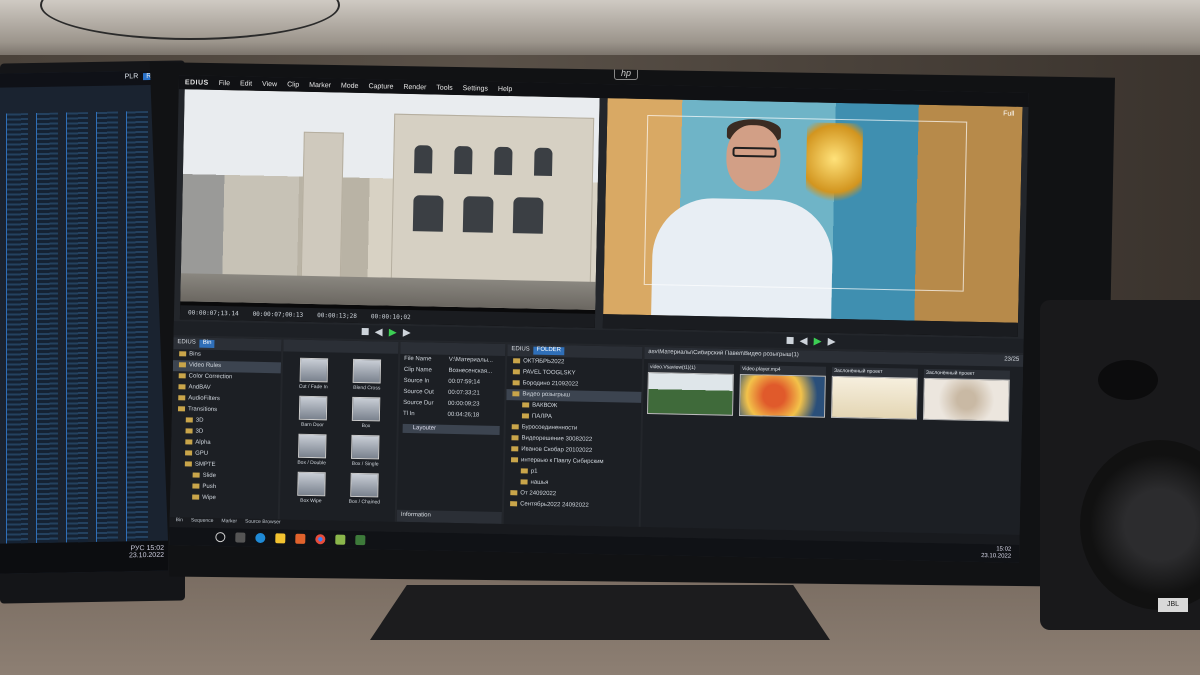  I want to click on recorder-viewer: Full, so click(812, 217).